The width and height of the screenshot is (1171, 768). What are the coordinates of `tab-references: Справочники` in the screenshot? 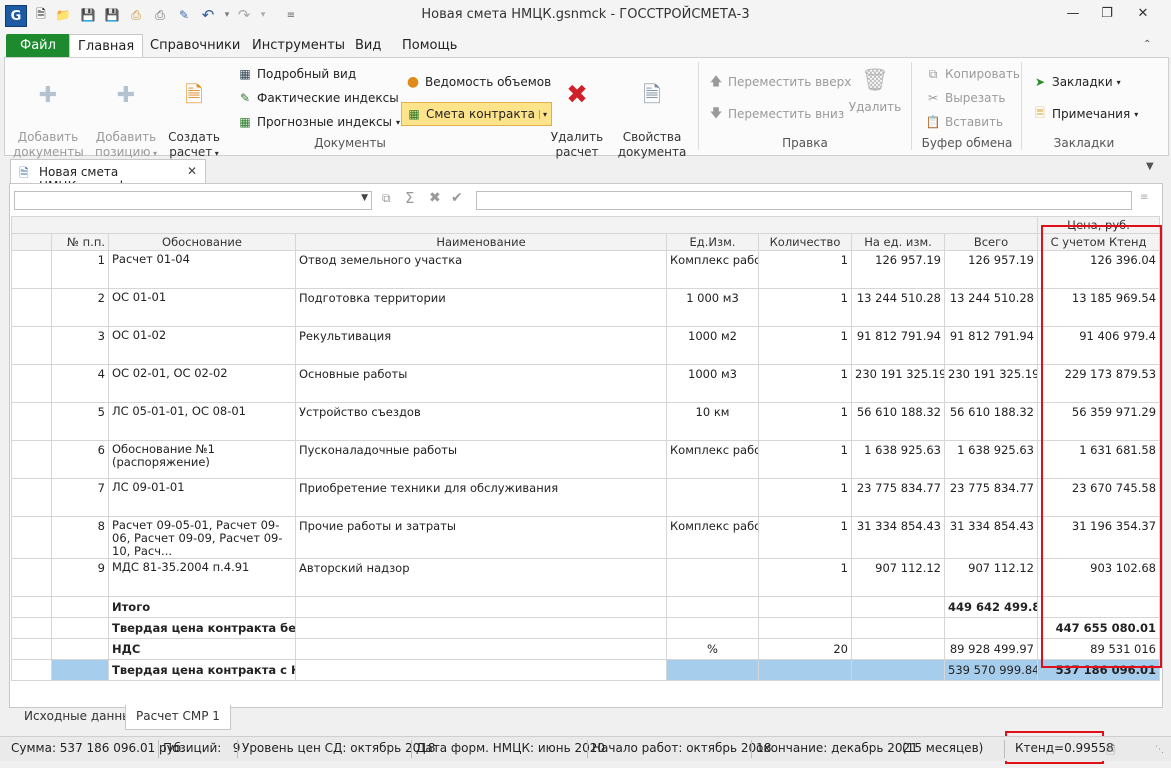 It's located at (195, 45).